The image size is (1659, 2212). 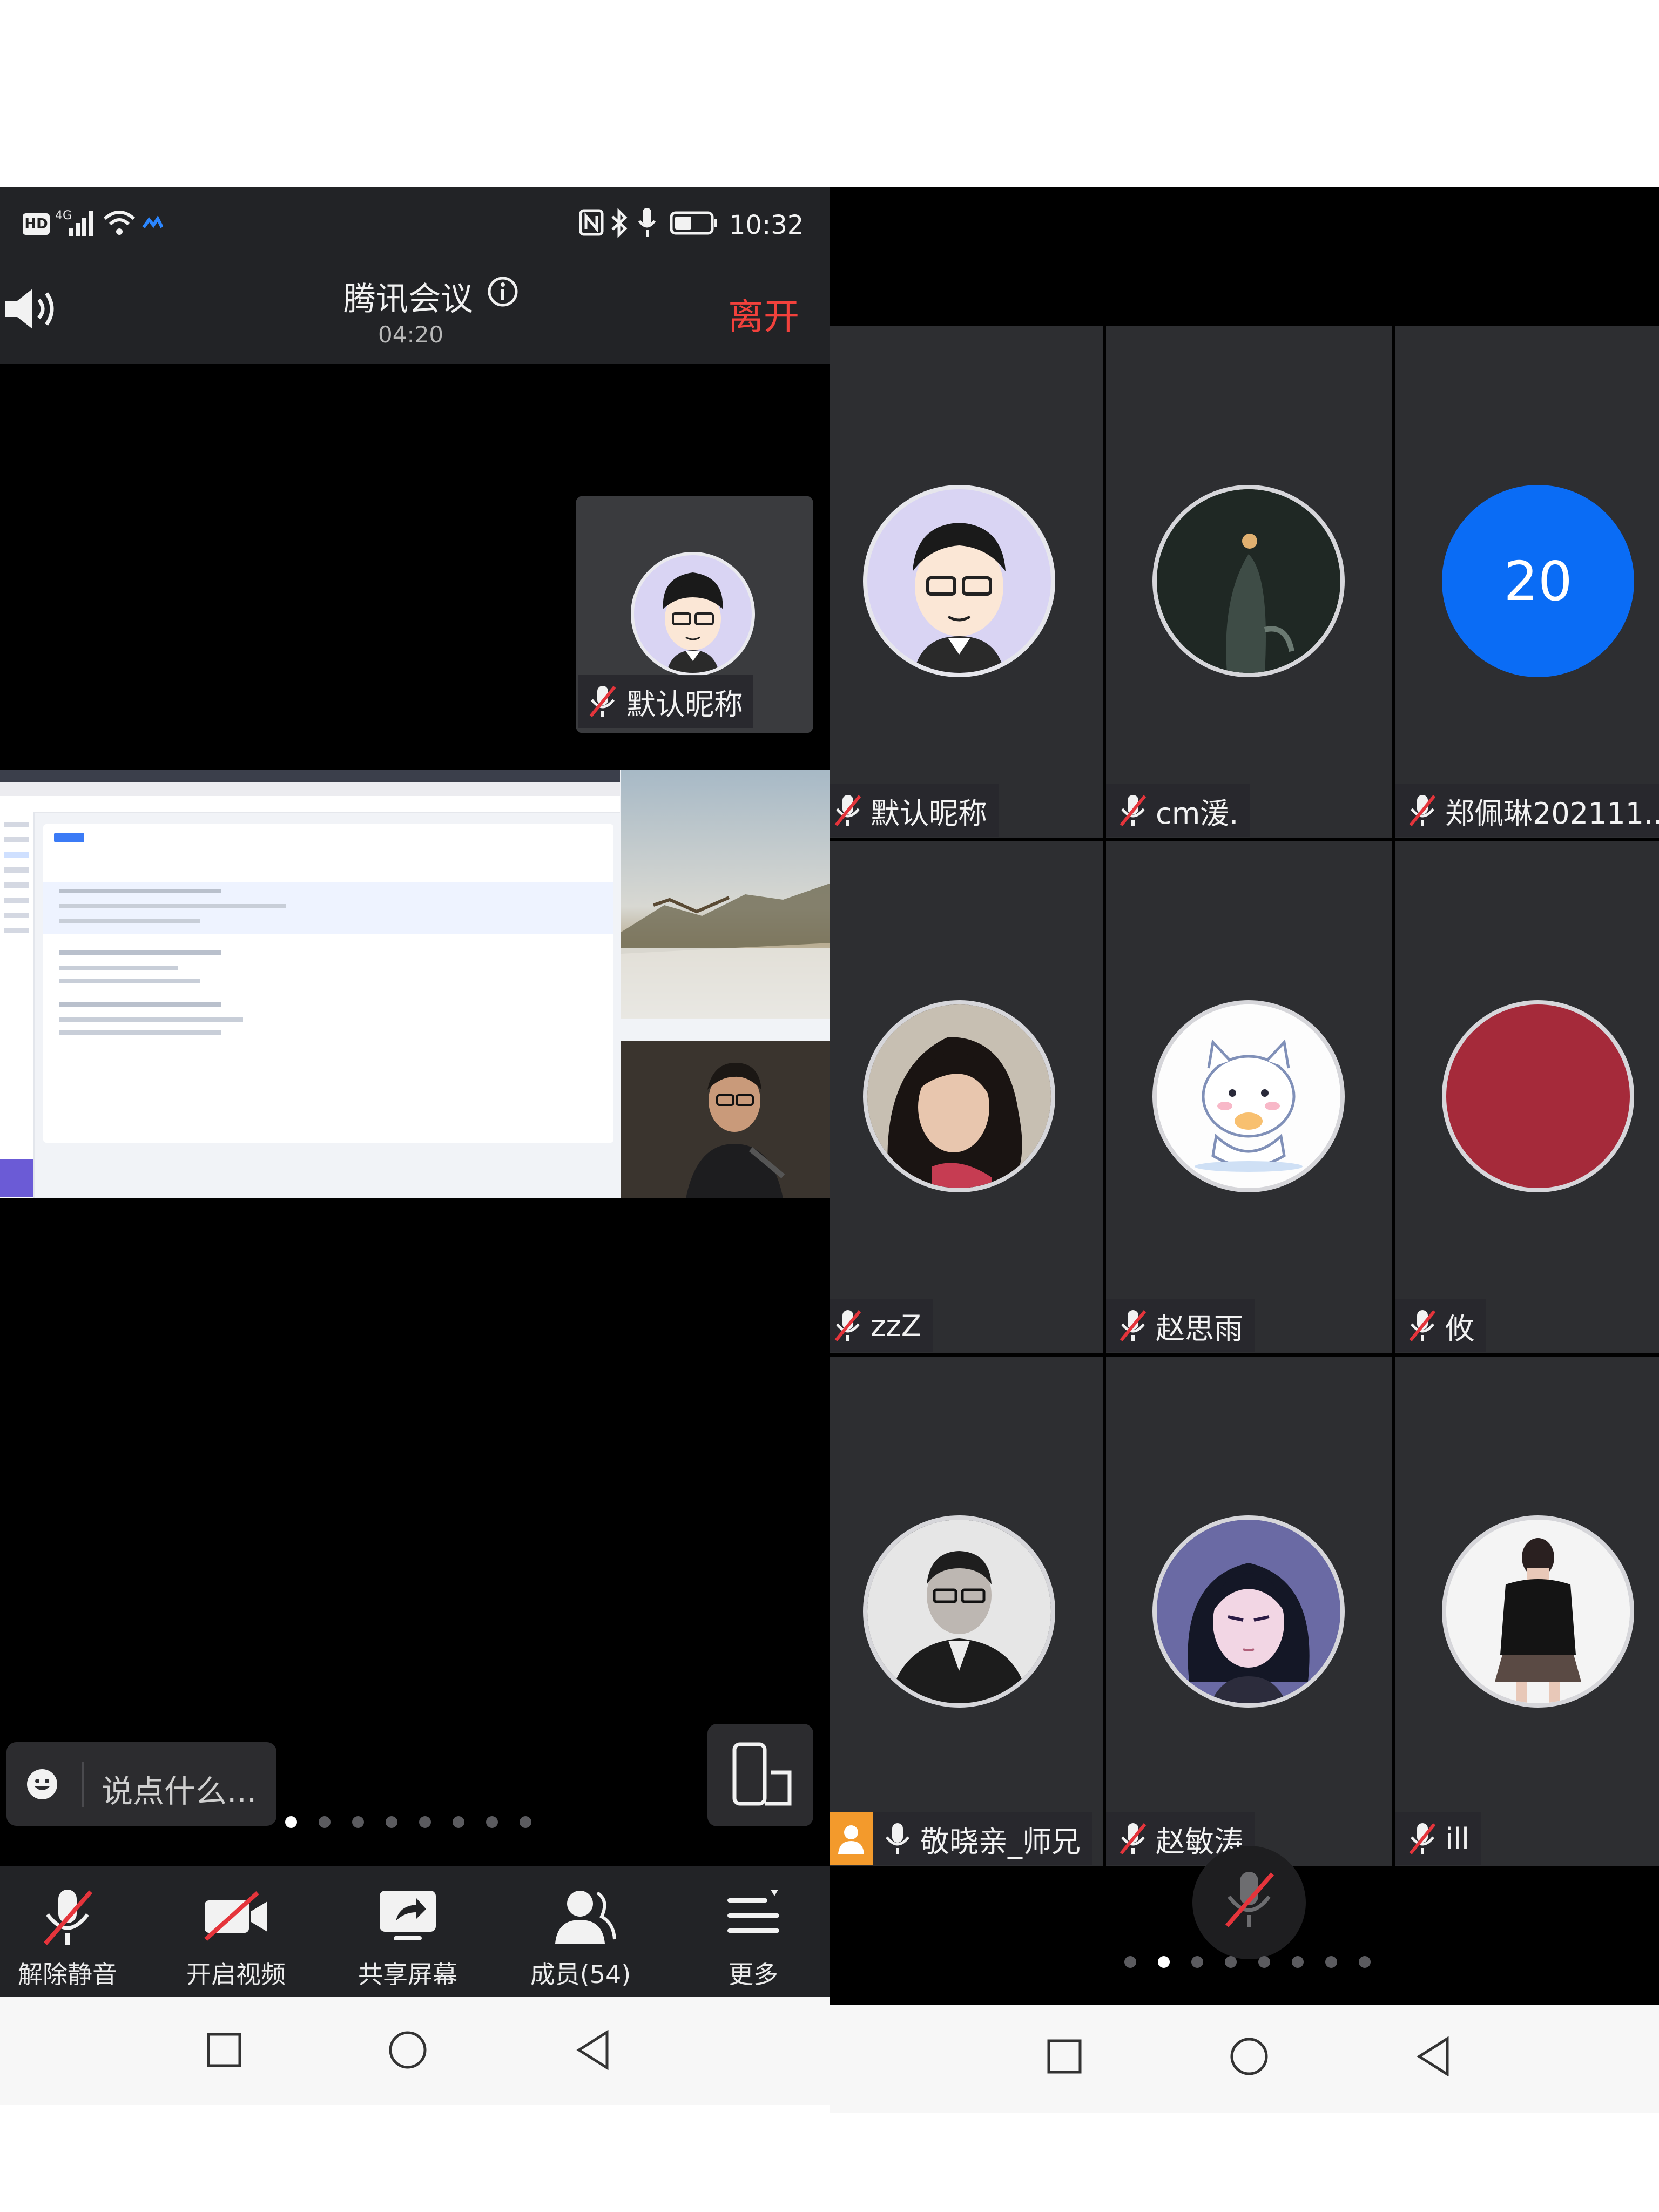 What do you see at coordinates (119, 223) in the screenshot?
I see `wifi-icon` at bounding box center [119, 223].